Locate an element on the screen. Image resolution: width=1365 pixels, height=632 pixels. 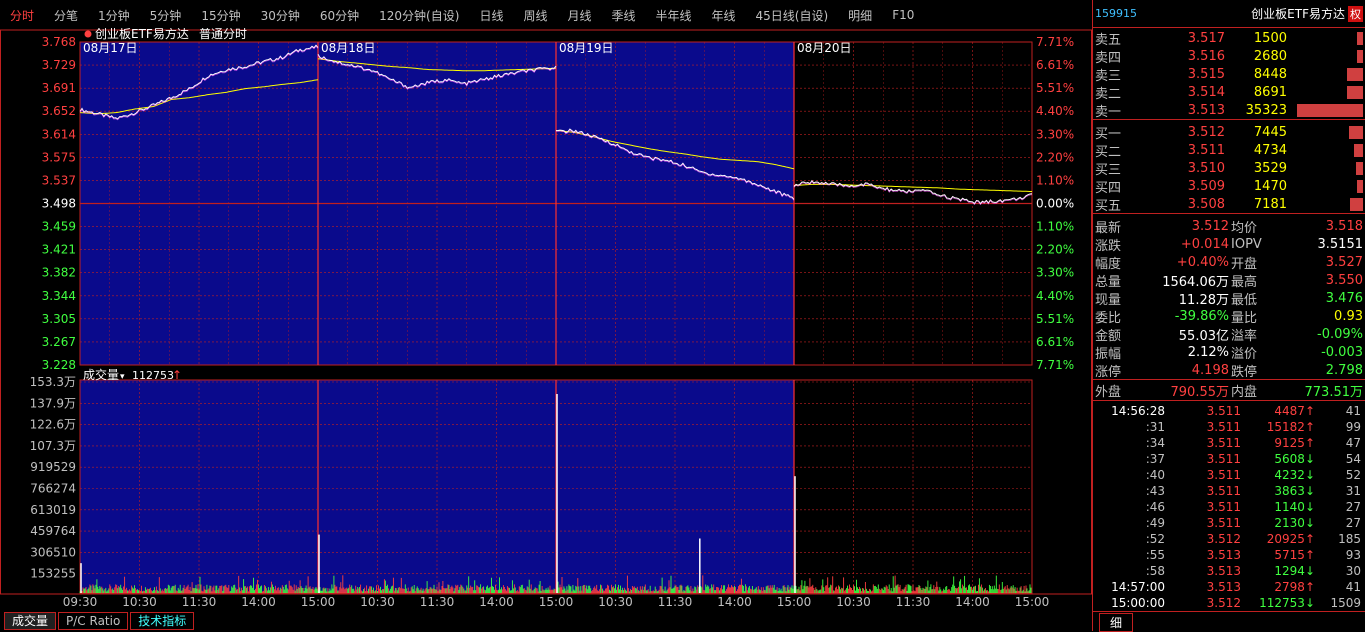
tab-period-2: 1分钟 is located at coordinates (114, 15).